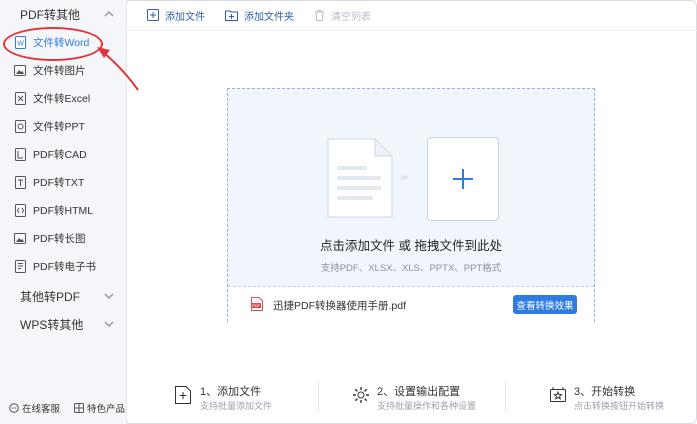 The image size is (697, 424). I want to click on sidebar-item-label: PDF转HTML, so click(63, 210).